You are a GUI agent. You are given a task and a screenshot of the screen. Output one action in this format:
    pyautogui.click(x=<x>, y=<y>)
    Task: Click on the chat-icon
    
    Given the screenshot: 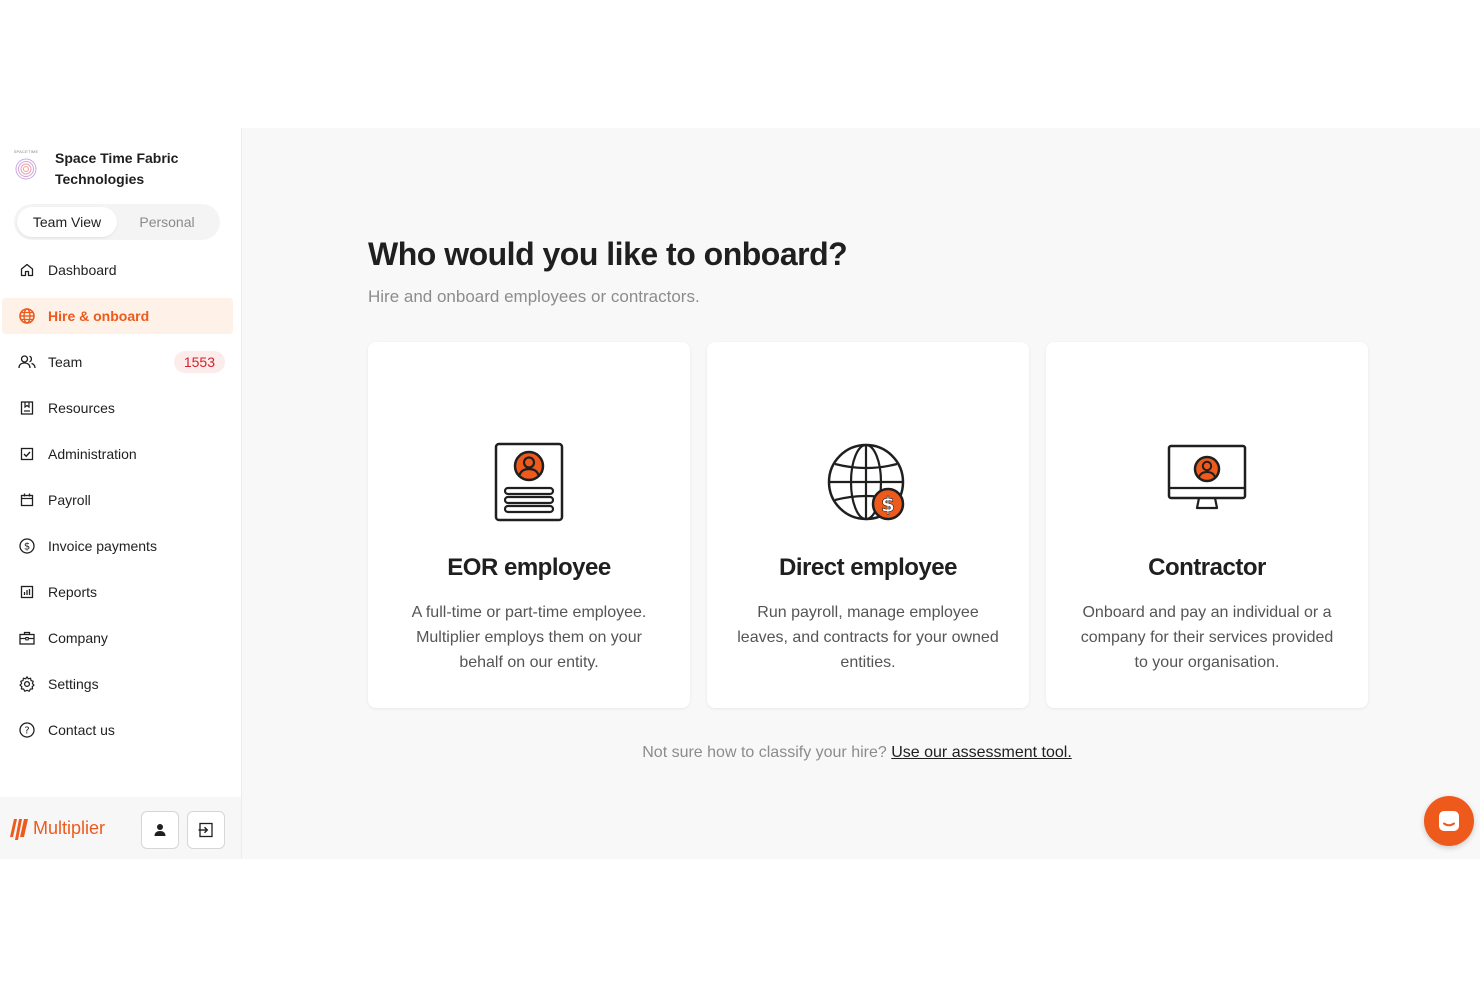 What is the action you would take?
    pyautogui.click(x=1449, y=821)
    